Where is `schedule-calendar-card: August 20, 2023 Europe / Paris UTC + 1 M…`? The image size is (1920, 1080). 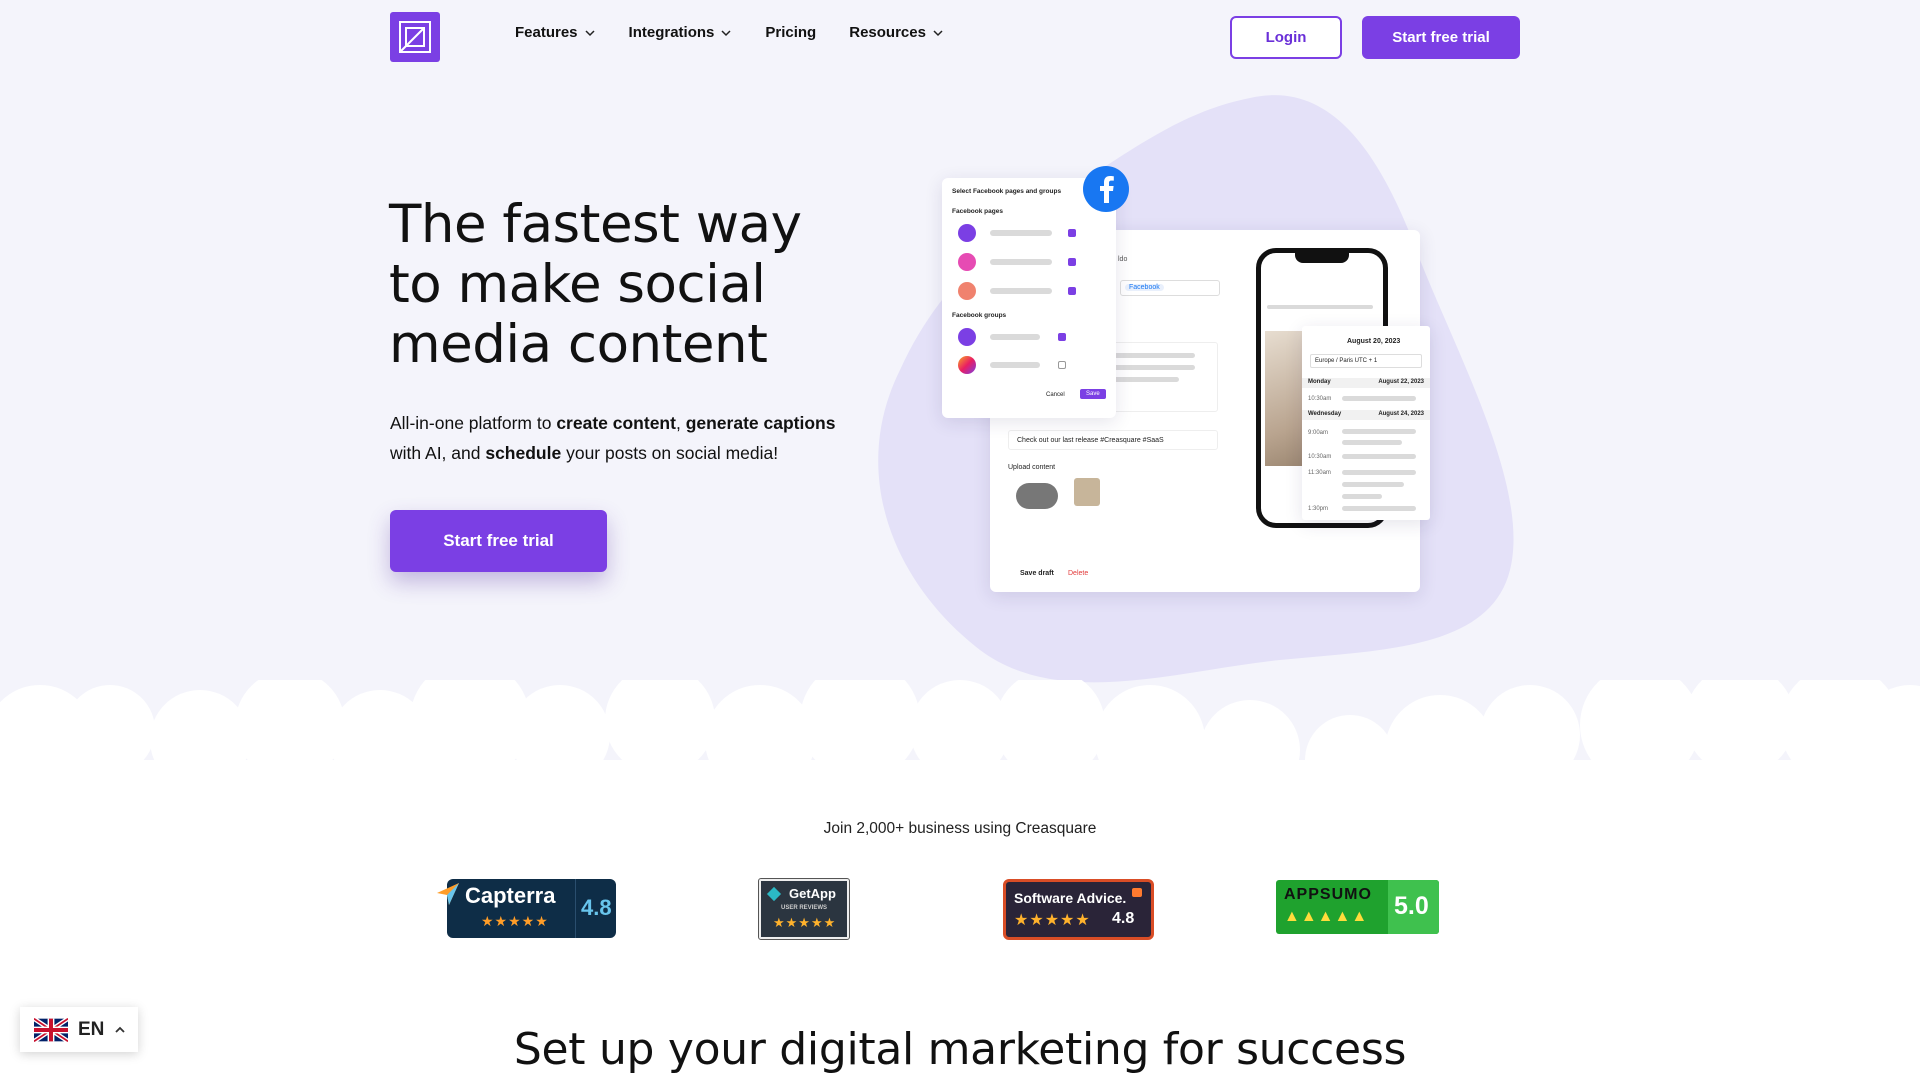
schedule-calendar-card: August 20, 2023 Europe / Paris UTC + 1 M… is located at coordinates (1366, 423).